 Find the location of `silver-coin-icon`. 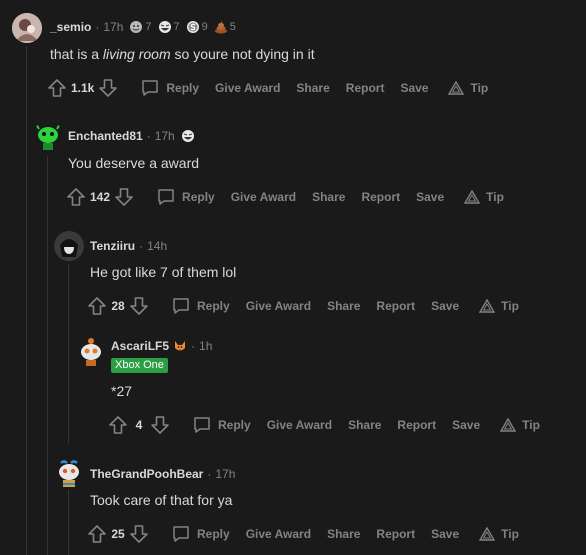

silver-coin-icon is located at coordinates (192, 27).